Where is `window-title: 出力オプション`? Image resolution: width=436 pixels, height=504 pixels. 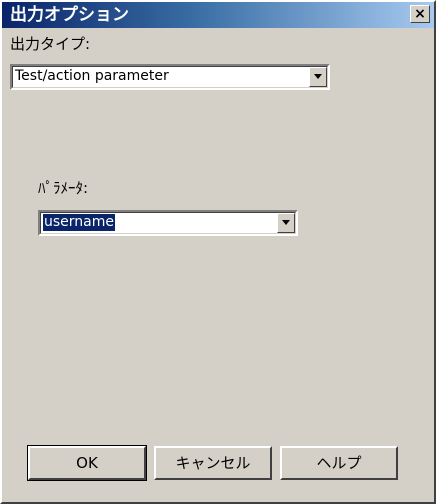
window-title: 出力オプション is located at coordinates (69, 15).